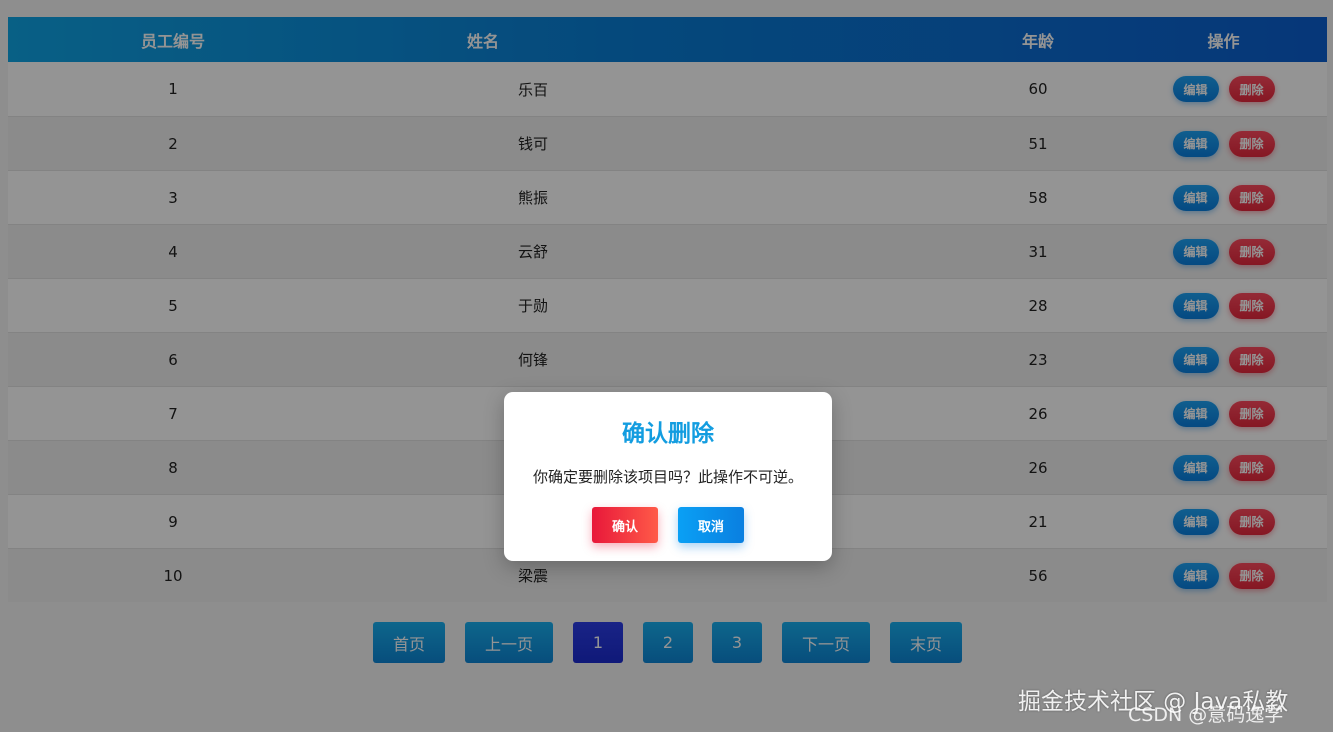 This screenshot has height=732, width=1333. I want to click on confirm-button: 确认, so click(625, 525).